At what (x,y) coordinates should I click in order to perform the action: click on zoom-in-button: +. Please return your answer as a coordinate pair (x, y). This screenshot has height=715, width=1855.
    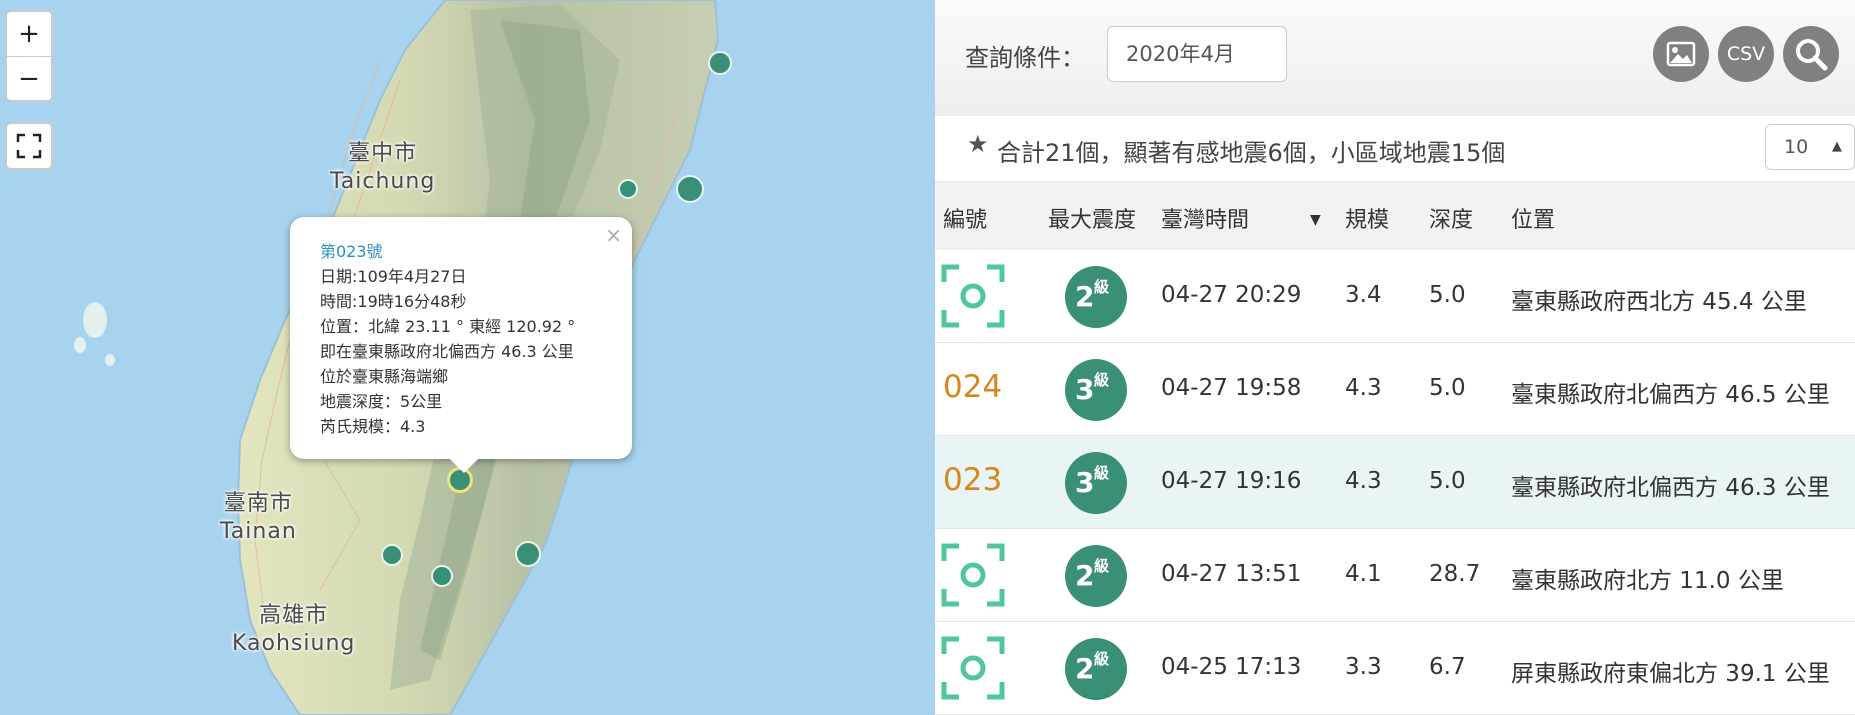
    Looking at the image, I should click on (29, 34).